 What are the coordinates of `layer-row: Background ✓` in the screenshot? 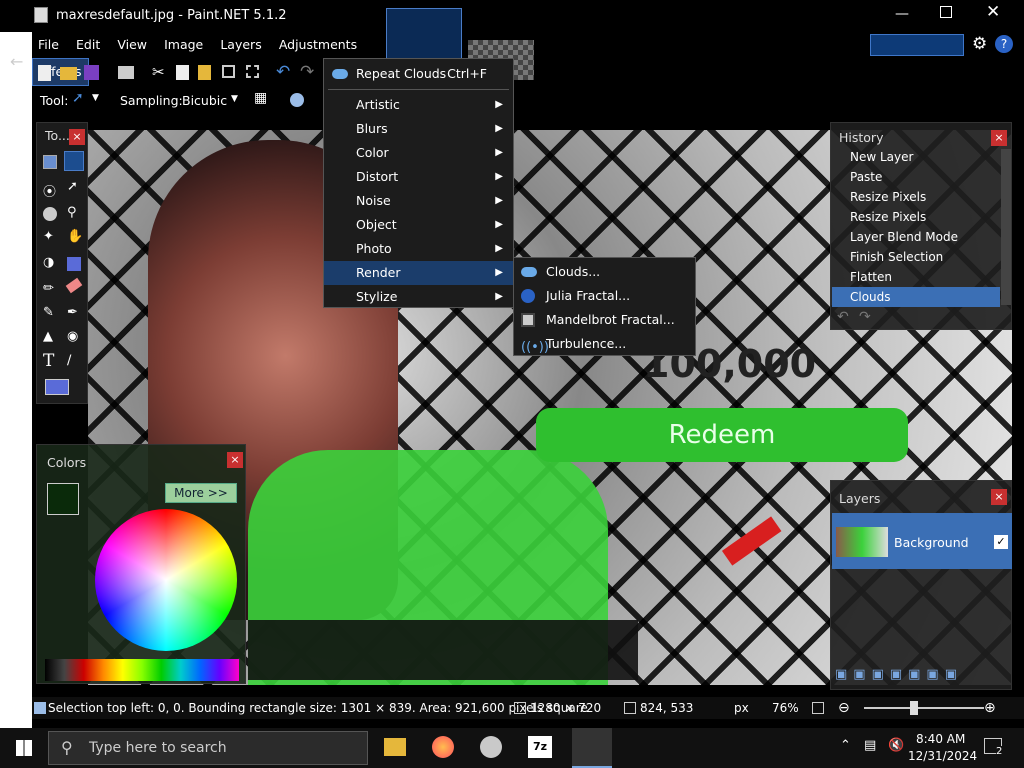 It's located at (922, 541).